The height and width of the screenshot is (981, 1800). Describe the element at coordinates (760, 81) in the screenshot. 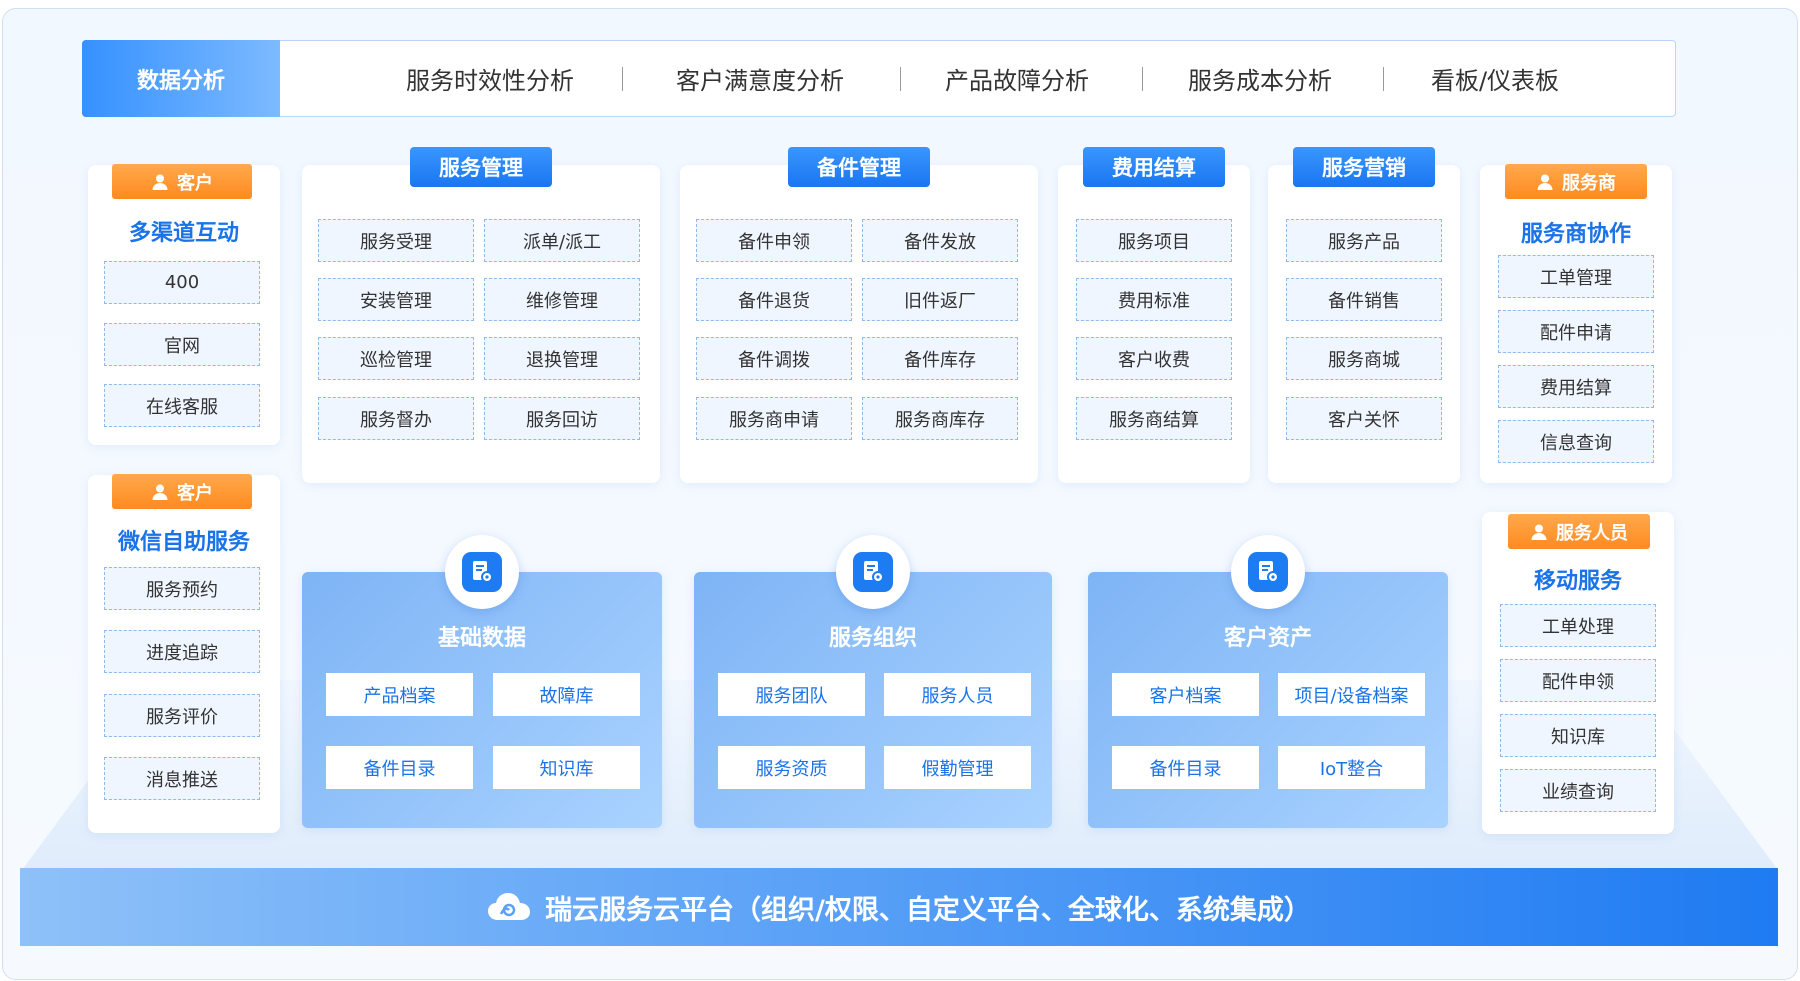

I see `tab-customer-satisfaction: 客户满意度分析` at that location.